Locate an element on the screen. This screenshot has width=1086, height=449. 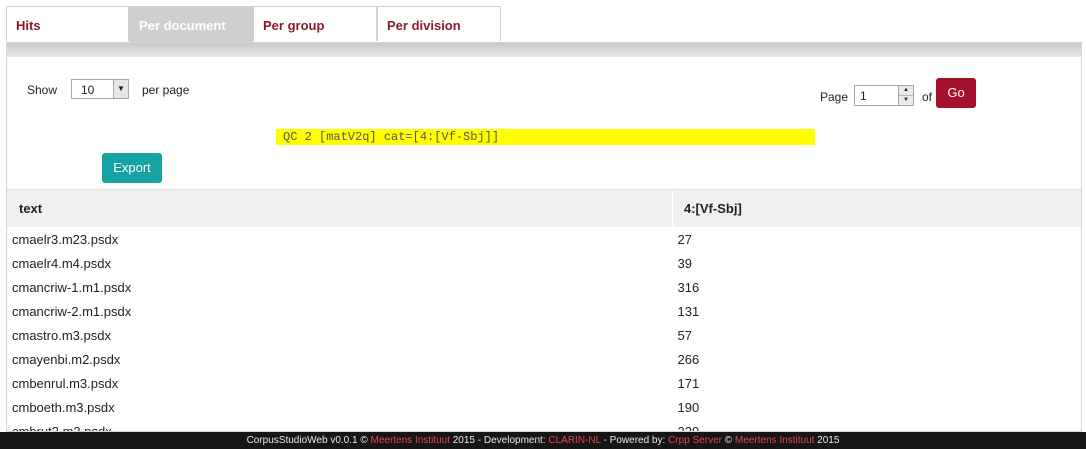
footer-development: 2015 - Development: is located at coordinates (499, 440).